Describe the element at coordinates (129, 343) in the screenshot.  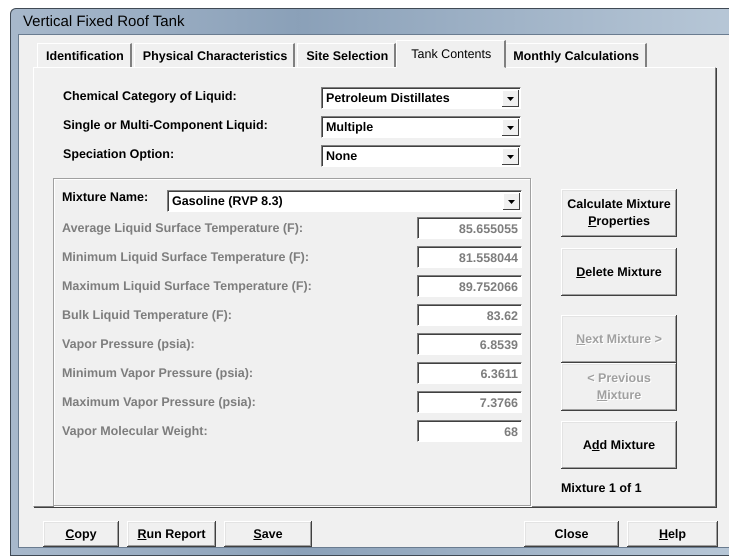
I see `field-label: Vapor Pressure (psia):` at that location.